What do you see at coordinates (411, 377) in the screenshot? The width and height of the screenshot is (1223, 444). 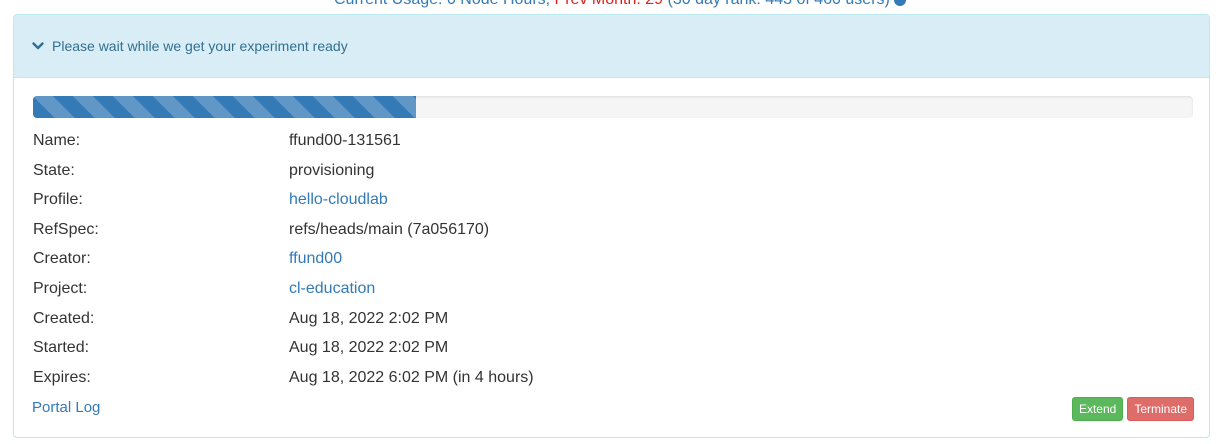 I see `expires-value: Aug 18, 2022 6:02 PM (in 4 hours)` at bounding box center [411, 377].